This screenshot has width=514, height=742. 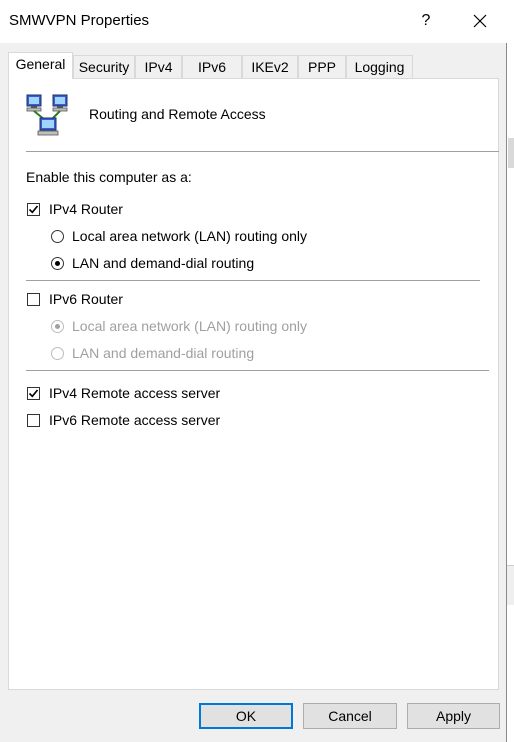 I want to click on ipv4-demand-dial-label: LAN and demand-dial routing, so click(x=163, y=263).